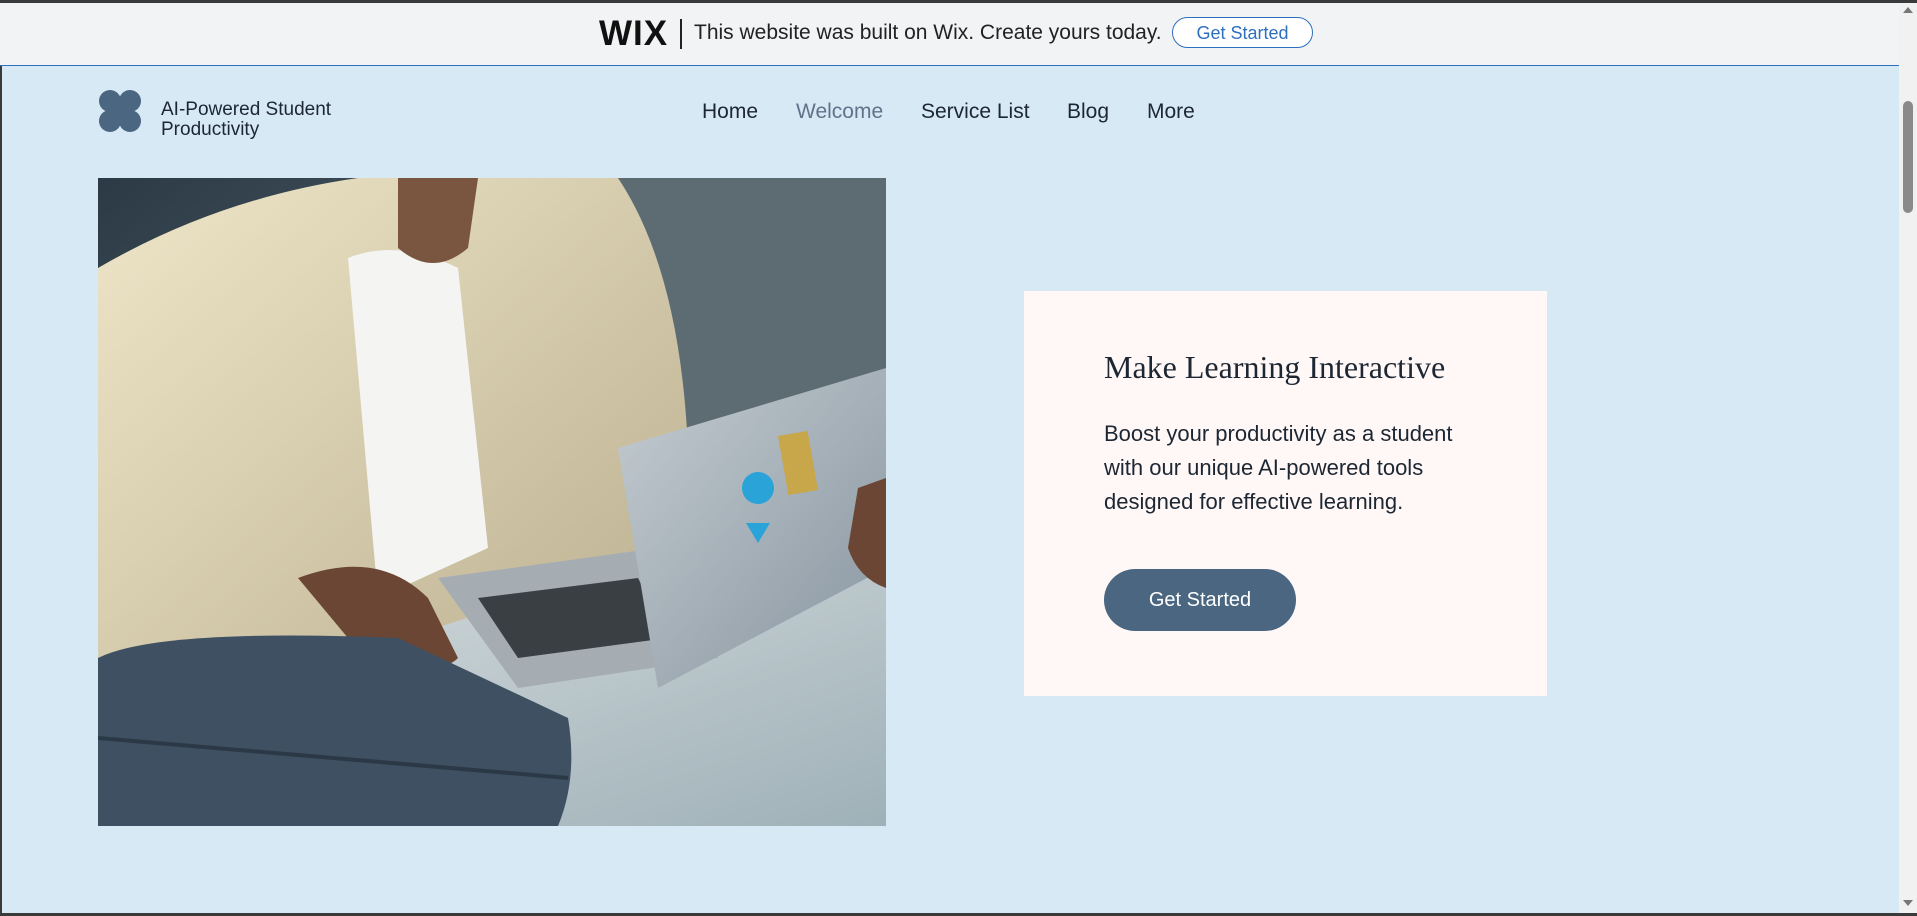  What do you see at coordinates (633, 34) in the screenshot?
I see `wix-logo: WIX` at bounding box center [633, 34].